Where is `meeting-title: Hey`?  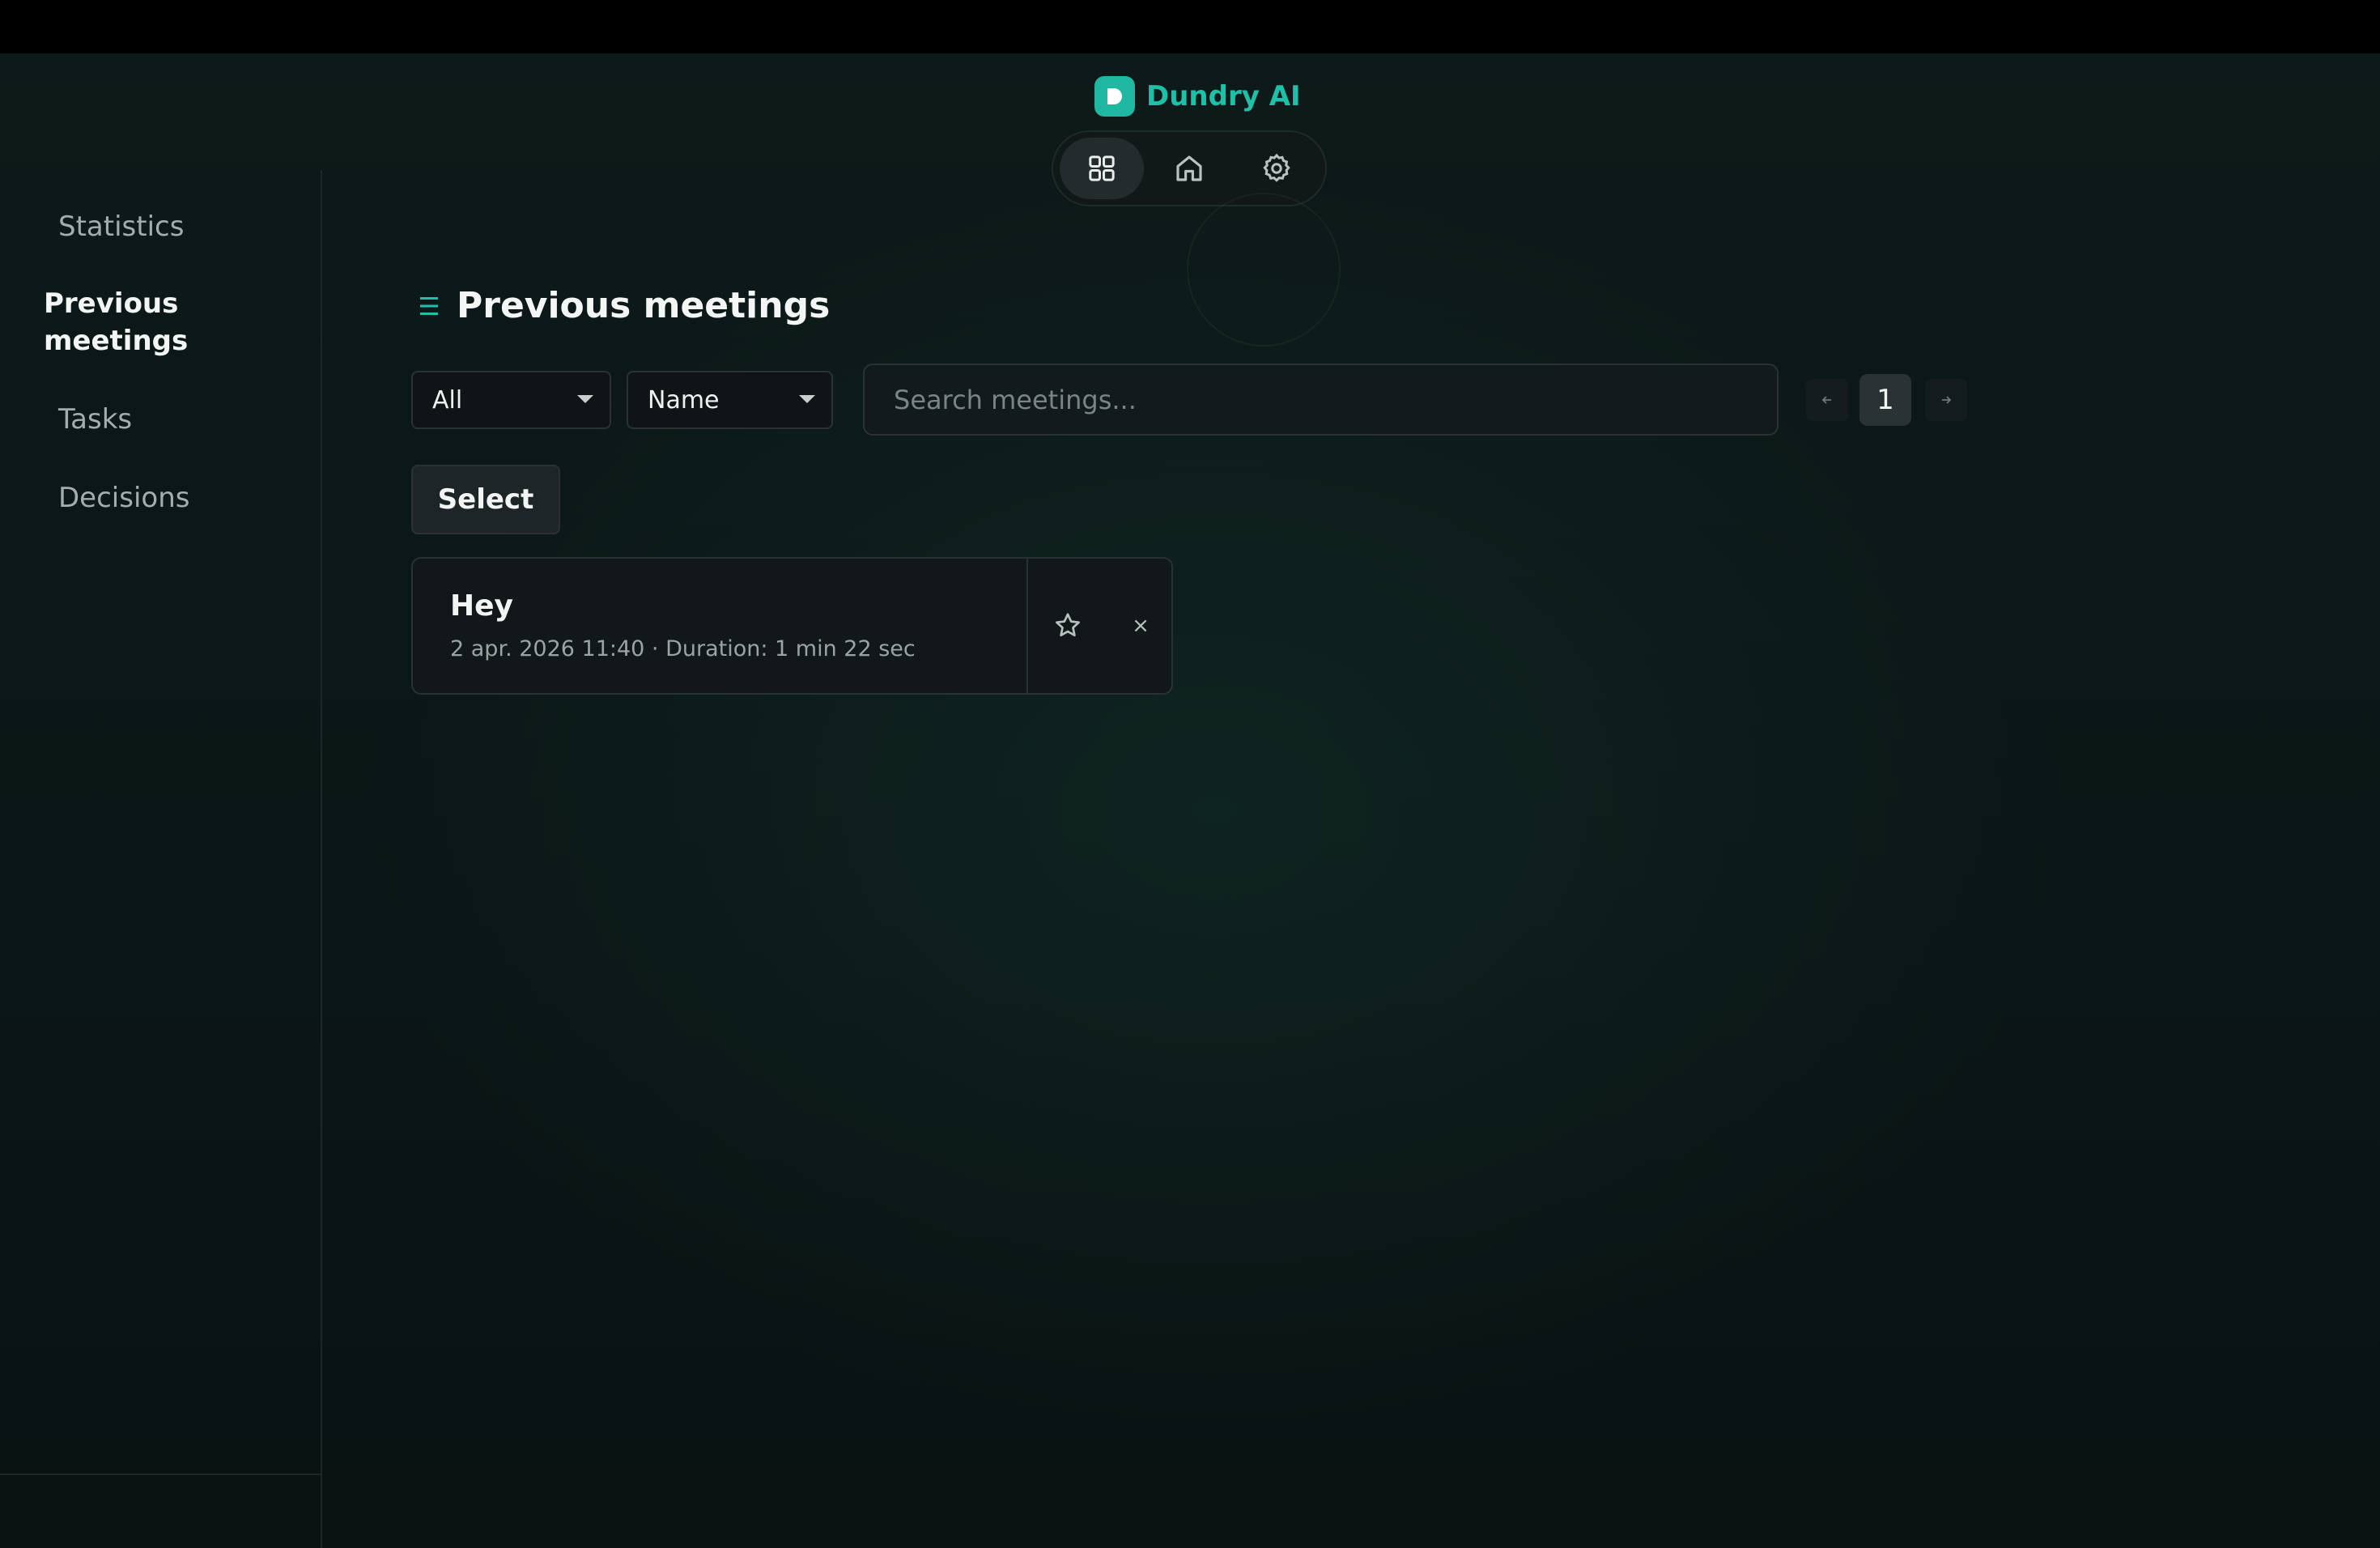 meeting-title: Hey is located at coordinates (482, 606).